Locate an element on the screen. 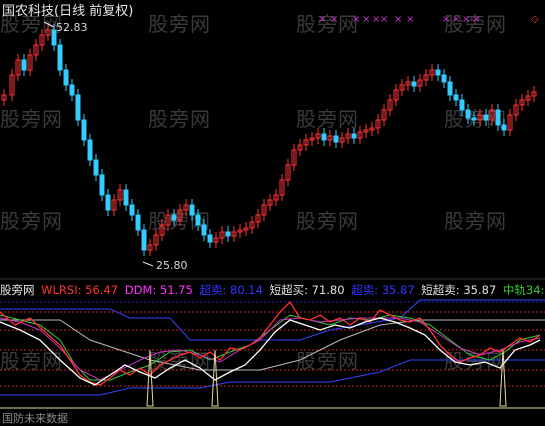  indicator-item: 短超买: 71.80 is located at coordinates (305, 290).